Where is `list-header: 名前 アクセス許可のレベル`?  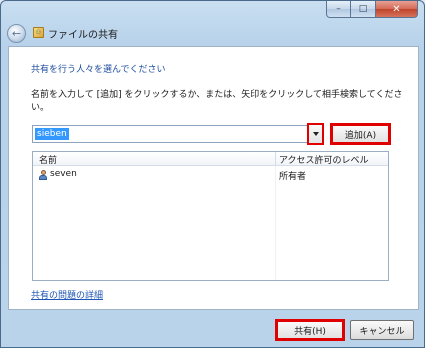 list-header: 名前 アクセス許可のレベル is located at coordinates (210, 159).